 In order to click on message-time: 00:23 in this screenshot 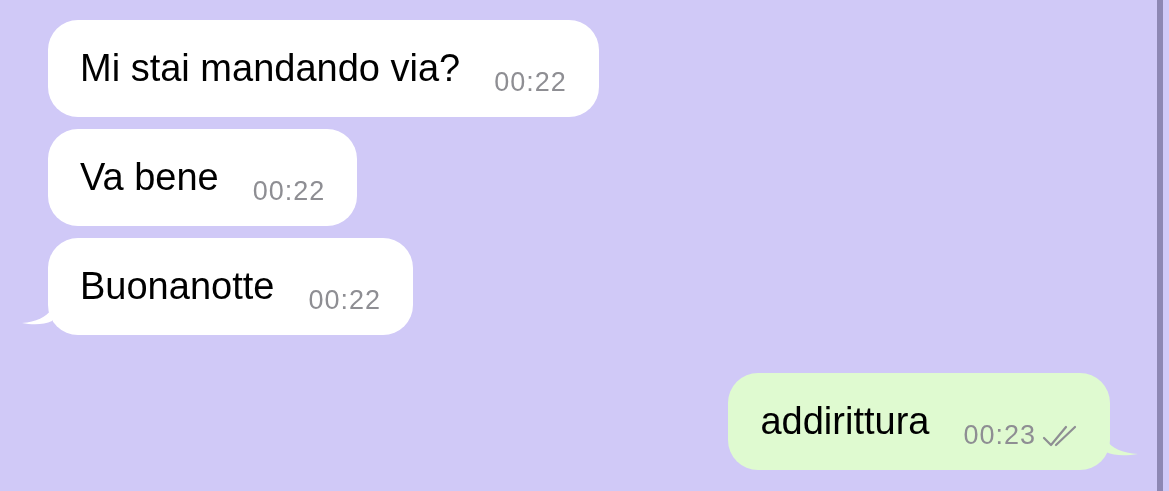, I will do `click(999, 435)`.